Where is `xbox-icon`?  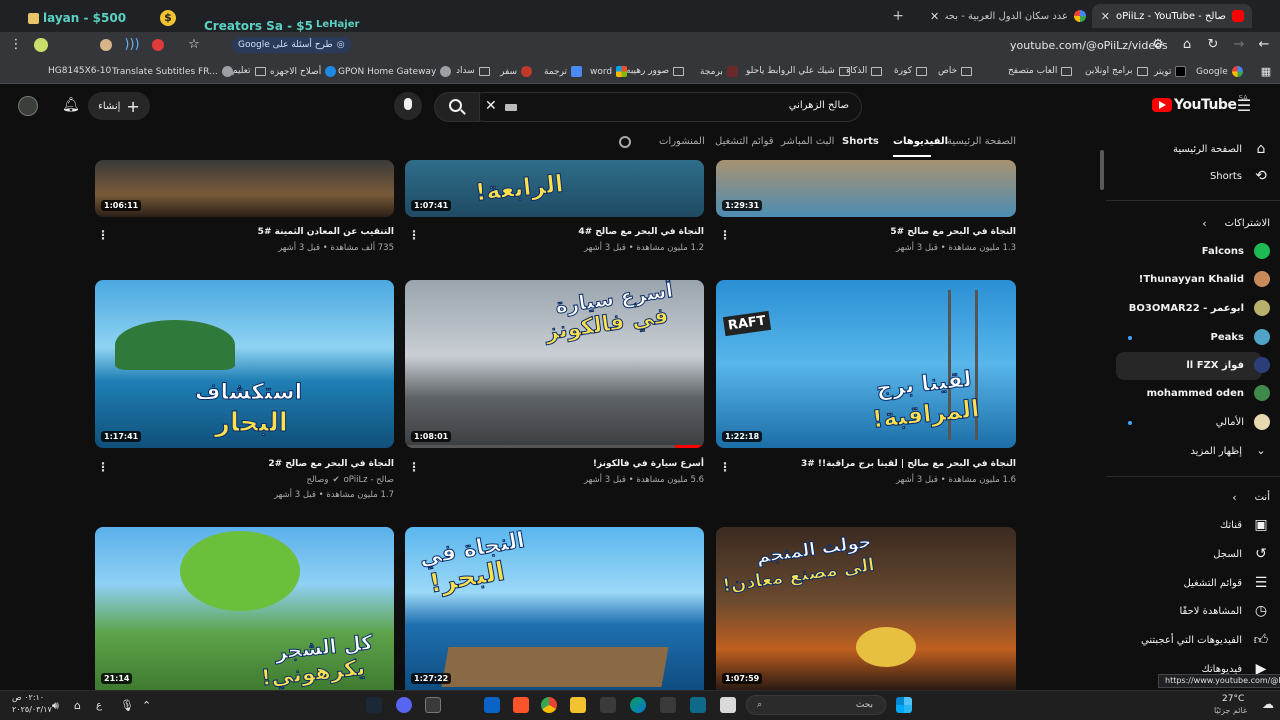
xbox-icon is located at coordinates (433, 705).